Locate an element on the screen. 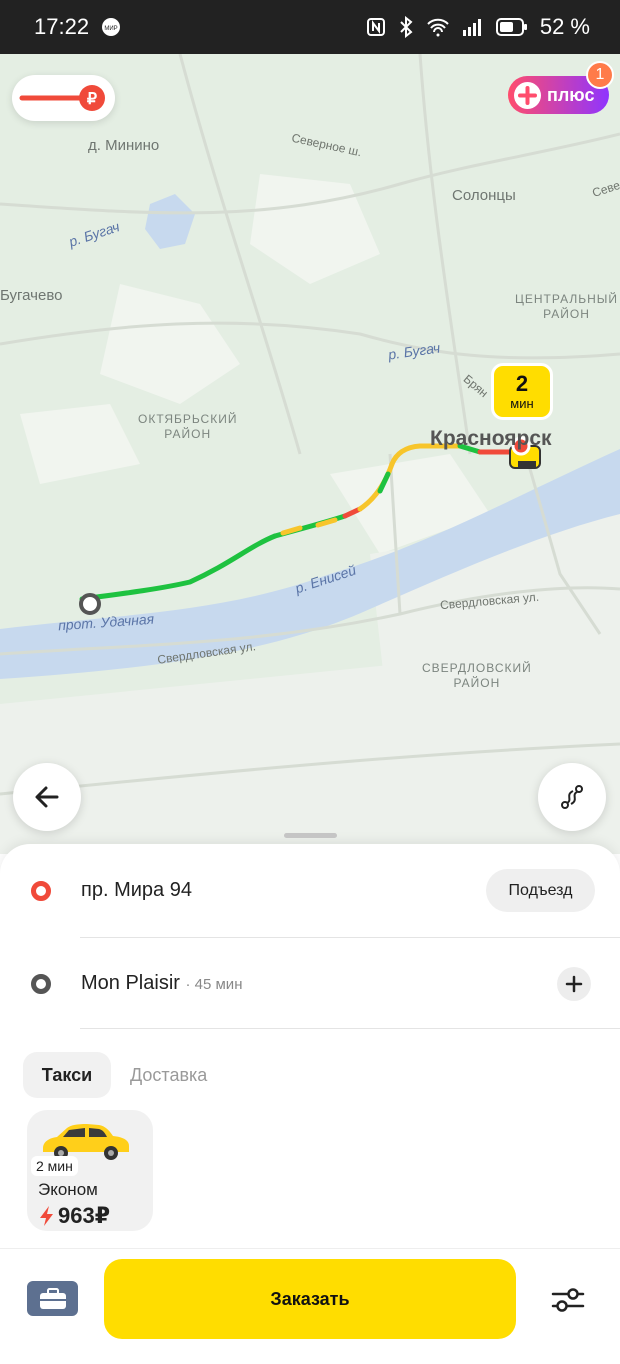 The width and height of the screenshot is (620, 1364). clock: 17:22 is located at coordinates (62, 26).